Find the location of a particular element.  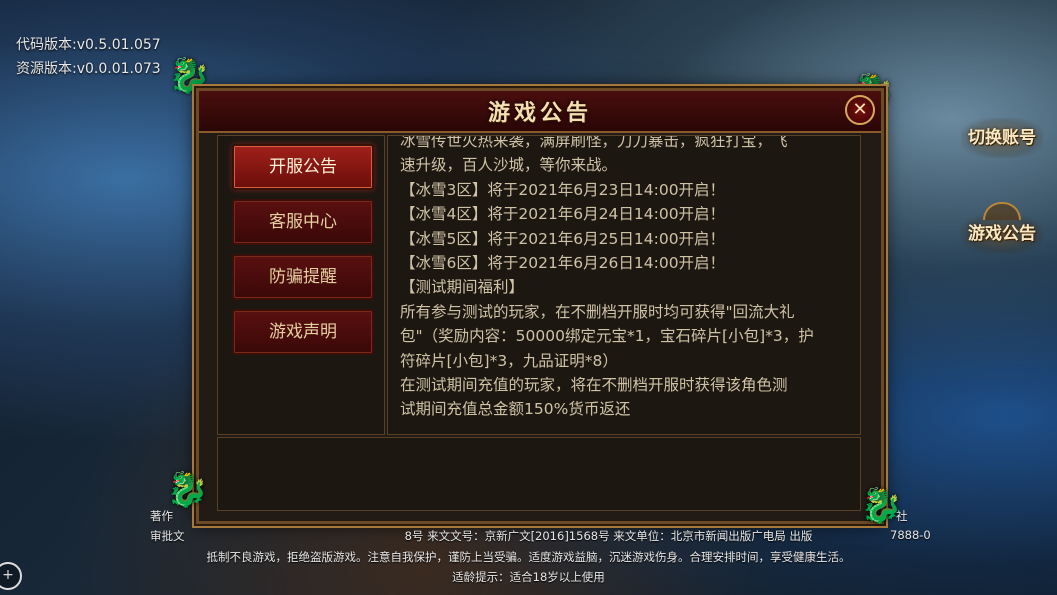

content-line: 【冰雪5区】将于2021年6月25日14:00开启！ is located at coordinates (563, 238).